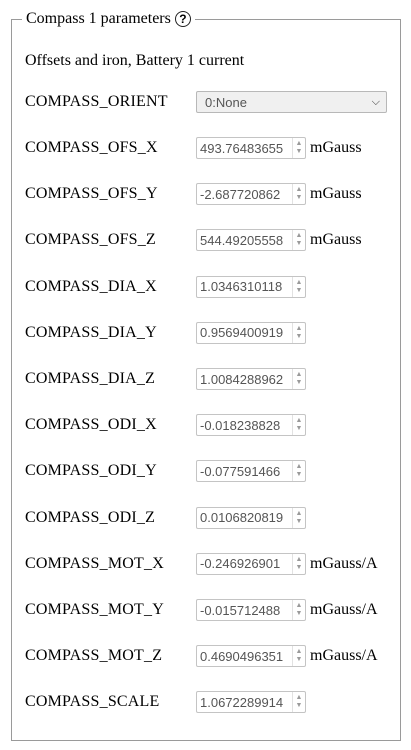 The width and height of the screenshot is (411, 750). I want to click on param-number-input: 0.0106820819 ▲ ▼, so click(251, 517).